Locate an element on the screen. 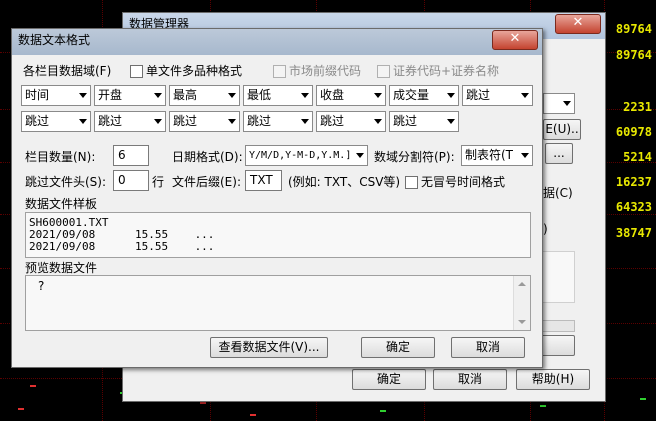  separator-select: 制表符(T is located at coordinates (497, 155).